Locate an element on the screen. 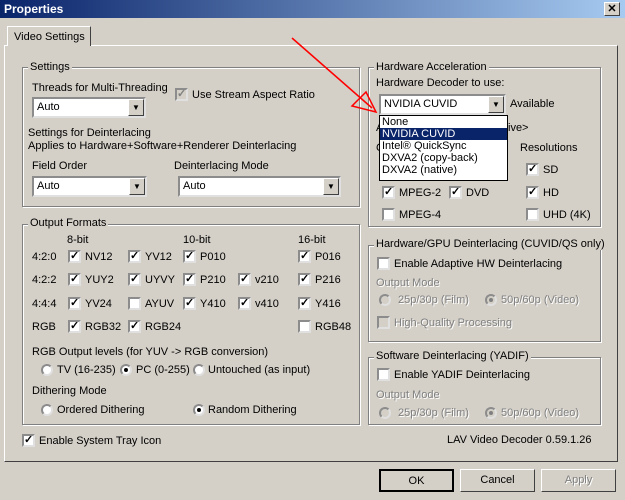 The width and height of the screenshot is (625, 500). hw-option-dxva2-copyback: DXVA2 (copy-back) is located at coordinates (443, 158).